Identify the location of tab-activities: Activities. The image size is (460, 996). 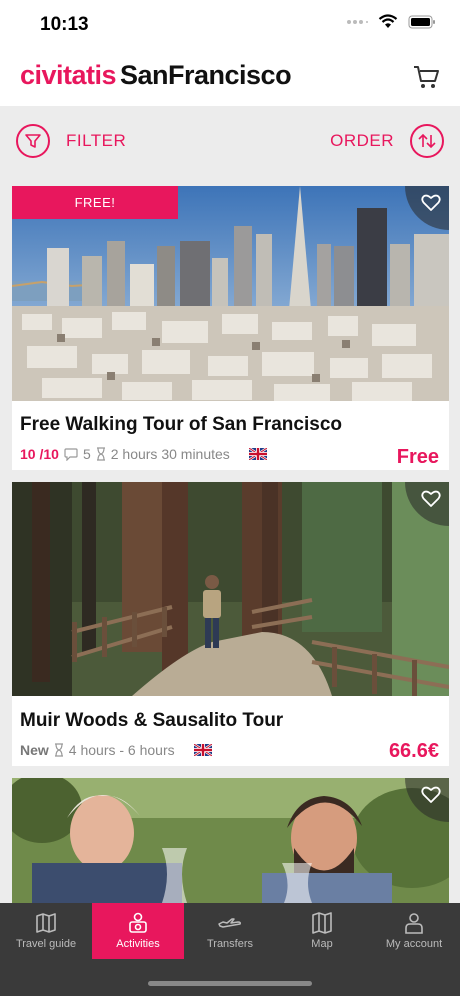
(138, 931).